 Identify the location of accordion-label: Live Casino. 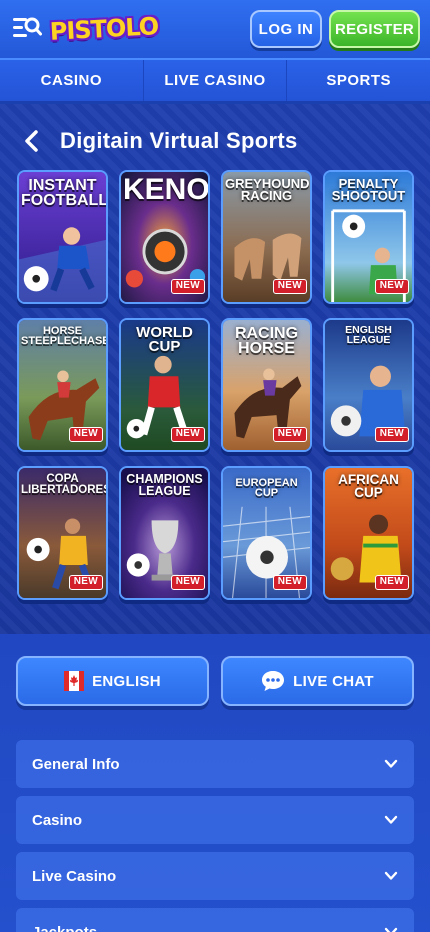
(74, 876).